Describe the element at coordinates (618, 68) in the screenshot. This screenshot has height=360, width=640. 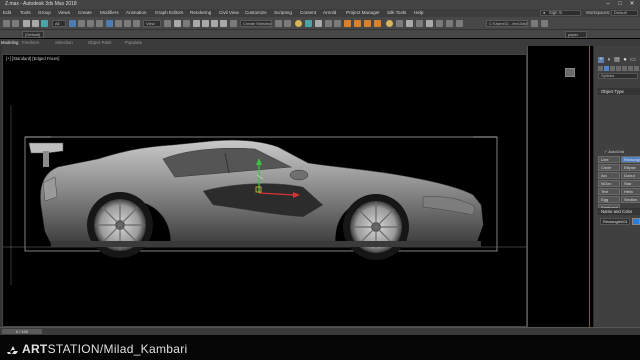
I see `cameras-icon` at that location.